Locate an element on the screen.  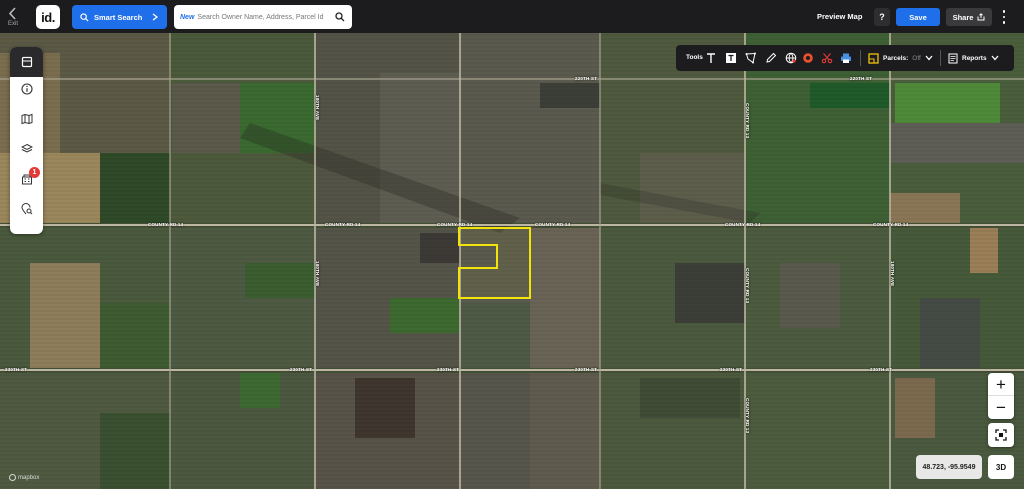
text-icon is located at coordinates (711, 58).